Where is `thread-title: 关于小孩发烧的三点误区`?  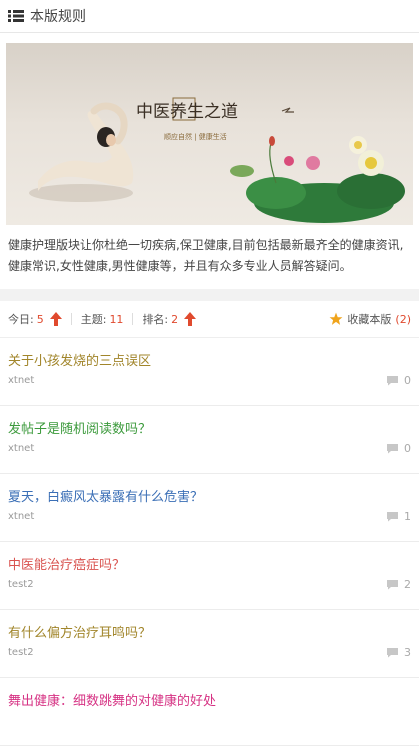 thread-title: 关于小孩发烧的三点误区 is located at coordinates (79, 359).